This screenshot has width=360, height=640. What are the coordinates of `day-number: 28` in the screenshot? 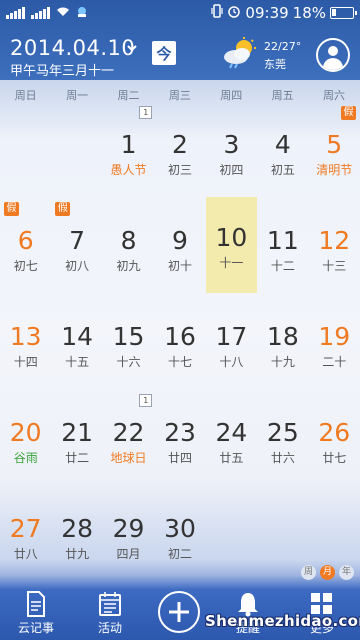 It's located at (77, 528).